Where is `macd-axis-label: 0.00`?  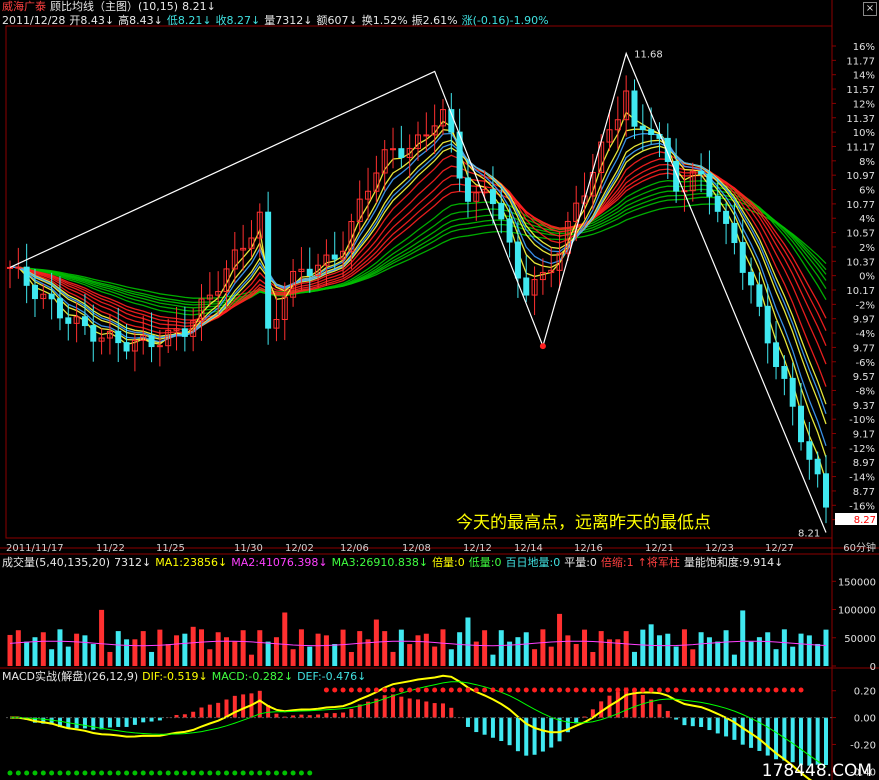
macd-axis-label: 0.00 is located at coordinates (865, 719).